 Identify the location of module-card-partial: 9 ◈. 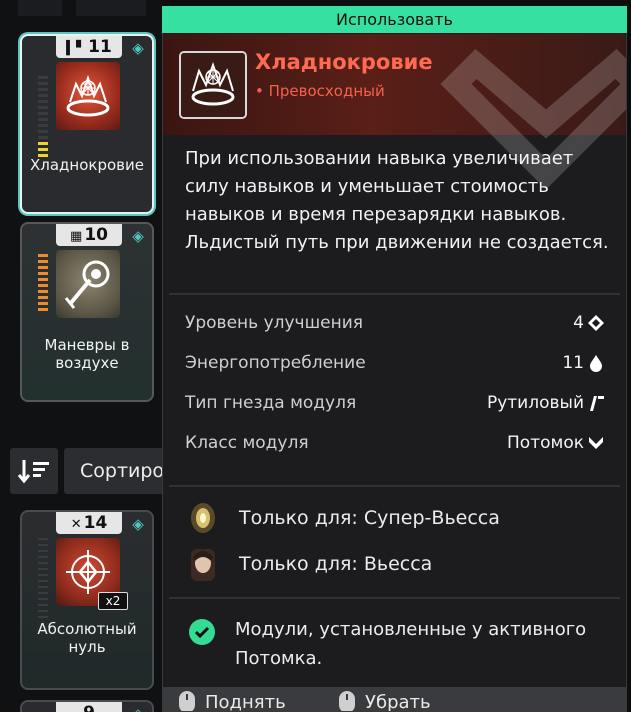
(87, 706).